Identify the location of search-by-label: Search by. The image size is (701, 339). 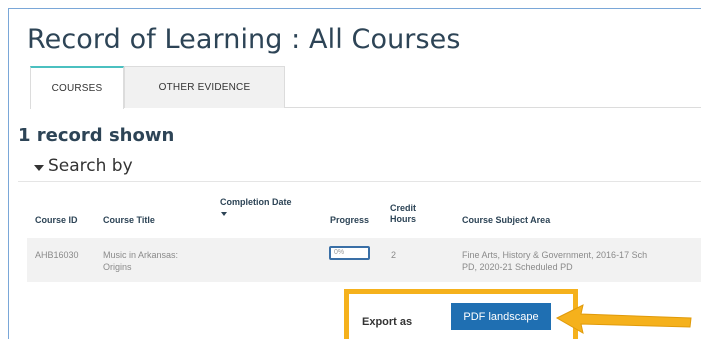
(90, 166).